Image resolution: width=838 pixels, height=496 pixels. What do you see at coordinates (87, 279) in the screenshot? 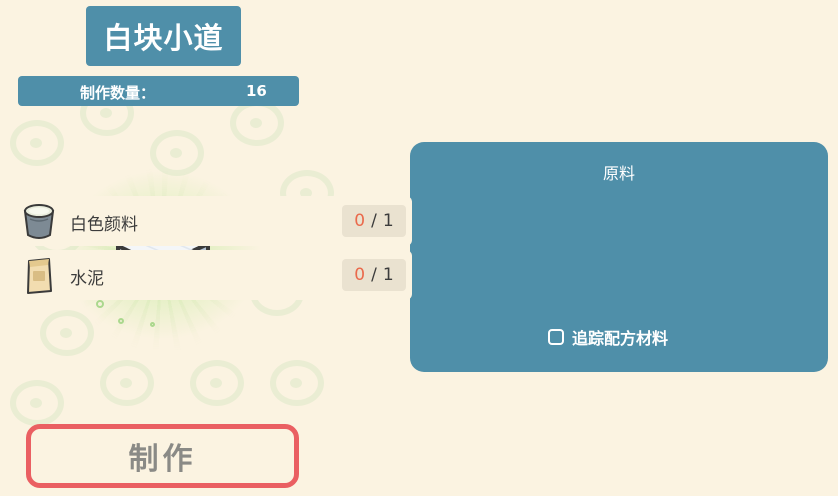
I see `material-name: 水泥` at bounding box center [87, 279].